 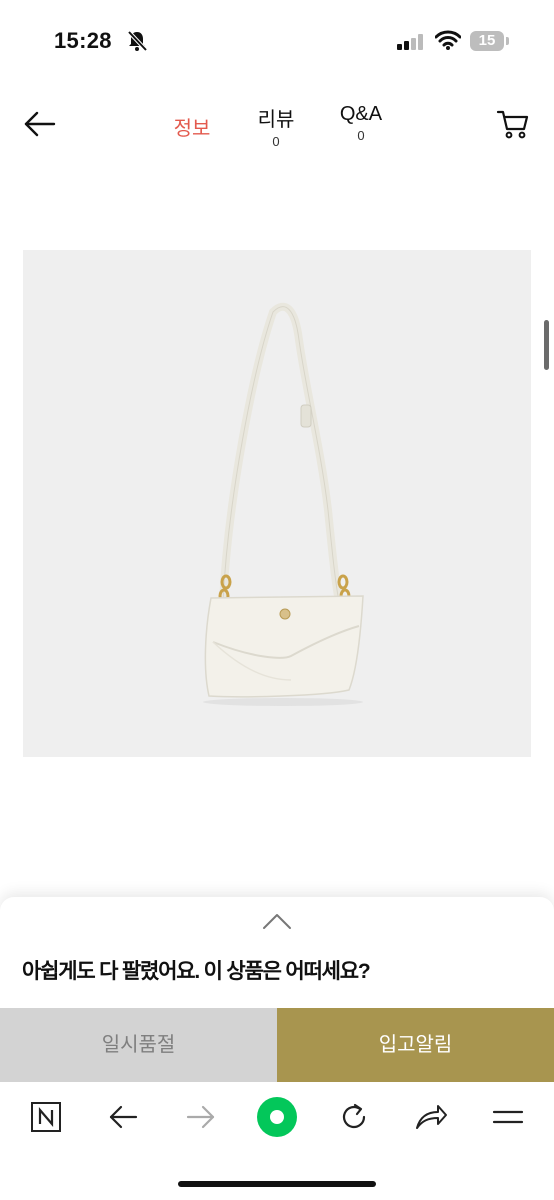 I want to click on restock-notify-button: 입고알림, so click(x=415, y=1045).